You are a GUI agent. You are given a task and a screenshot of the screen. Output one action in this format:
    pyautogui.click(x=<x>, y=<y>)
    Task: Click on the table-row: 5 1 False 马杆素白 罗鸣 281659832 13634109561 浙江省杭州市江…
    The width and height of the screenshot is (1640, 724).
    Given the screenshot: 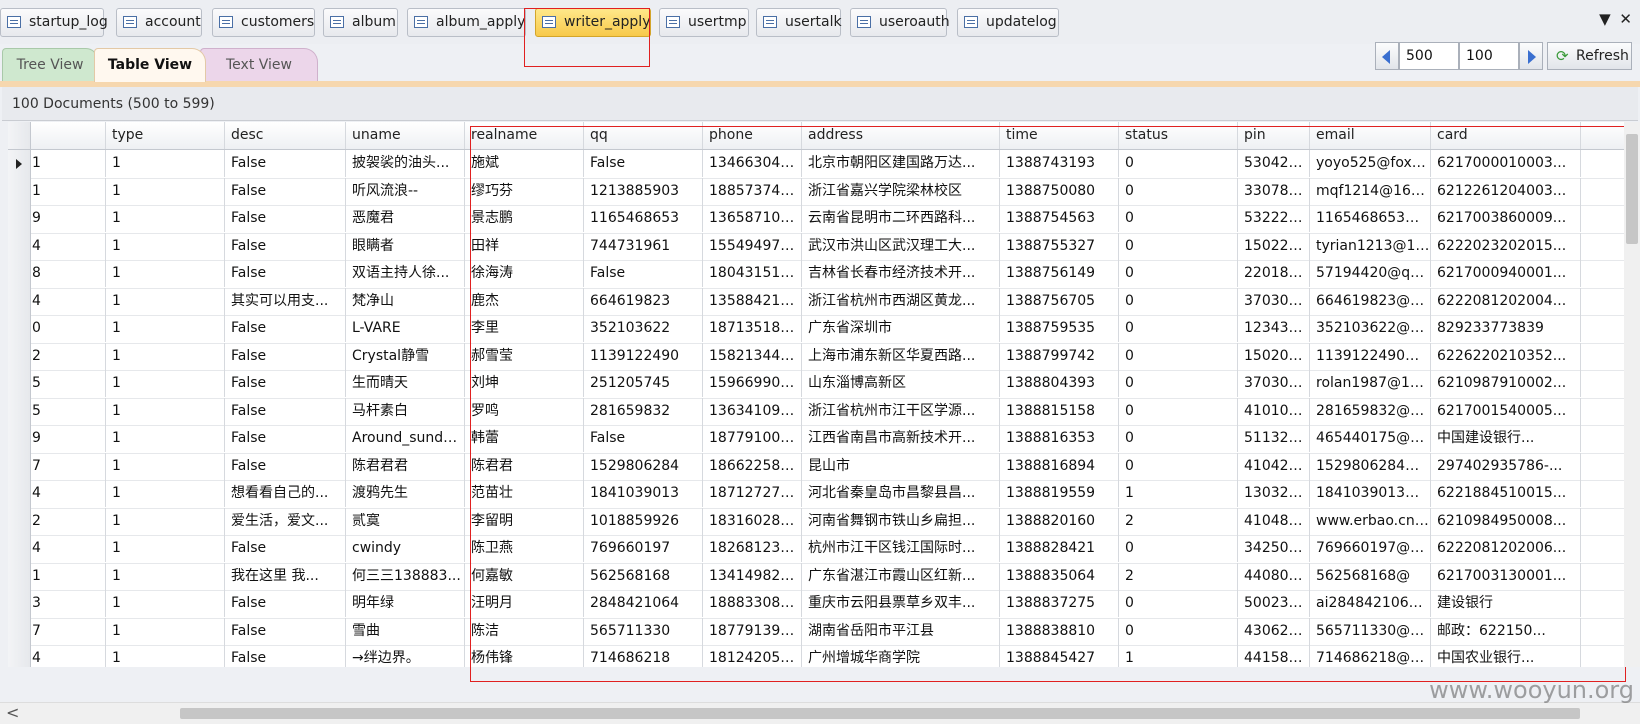 What is the action you would take?
    pyautogui.click(x=820, y=411)
    